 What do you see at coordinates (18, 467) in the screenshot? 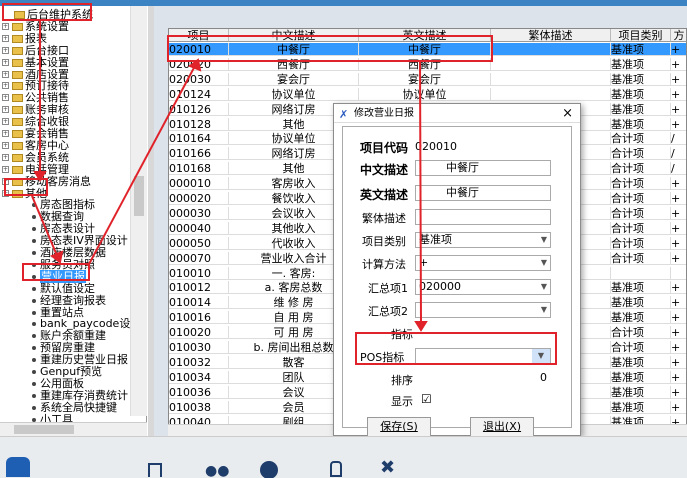
I see `app-taskbar-icon` at bounding box center [18, 467].